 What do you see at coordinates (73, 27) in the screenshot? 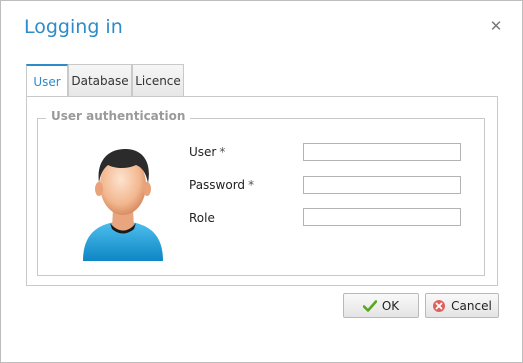
I see `dialog-title: Logging in` at bounding box center [73, 27].